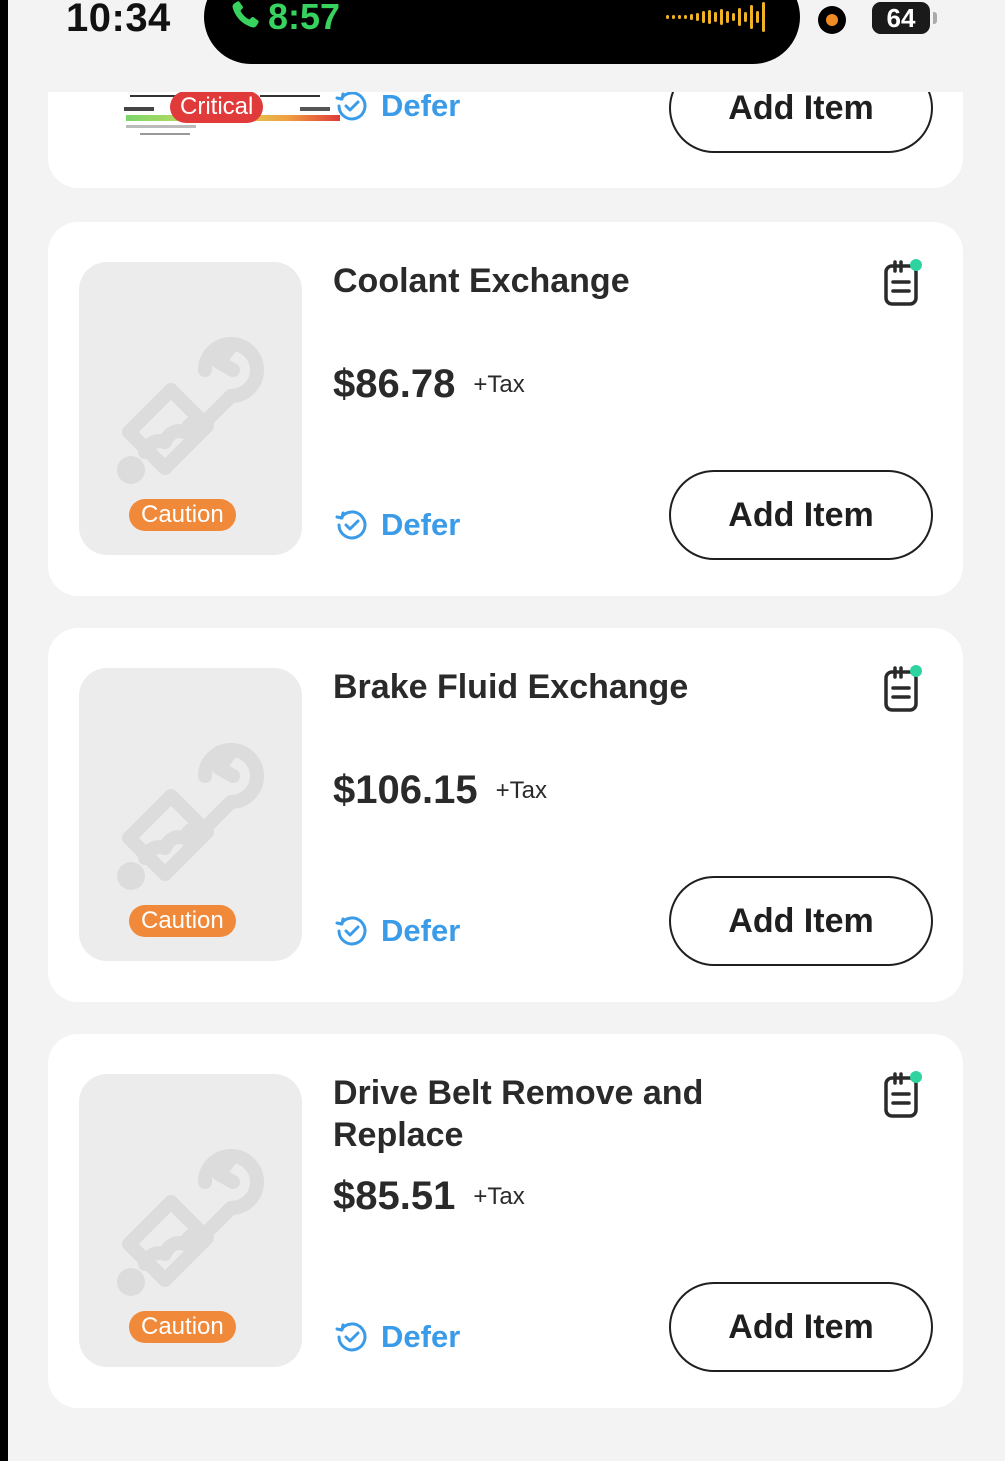 The width and height of the screenshot is (1005, 1461). I want to click on price-row: $106.15 +Tax, so click(440, 790).